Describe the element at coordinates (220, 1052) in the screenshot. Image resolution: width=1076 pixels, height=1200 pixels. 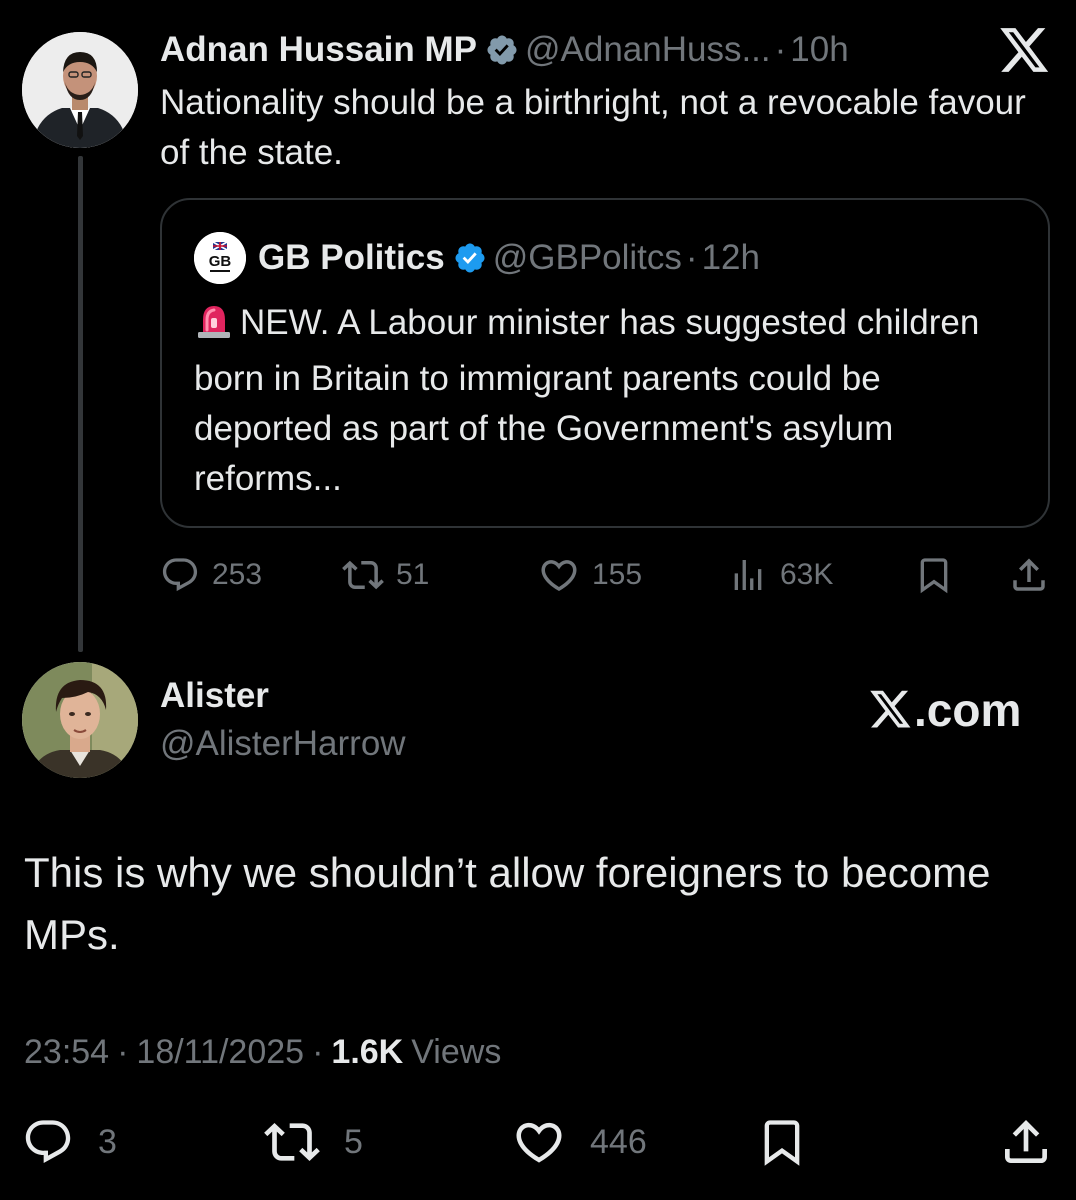
I see `tweet-date: 18/11/2025` at that location.